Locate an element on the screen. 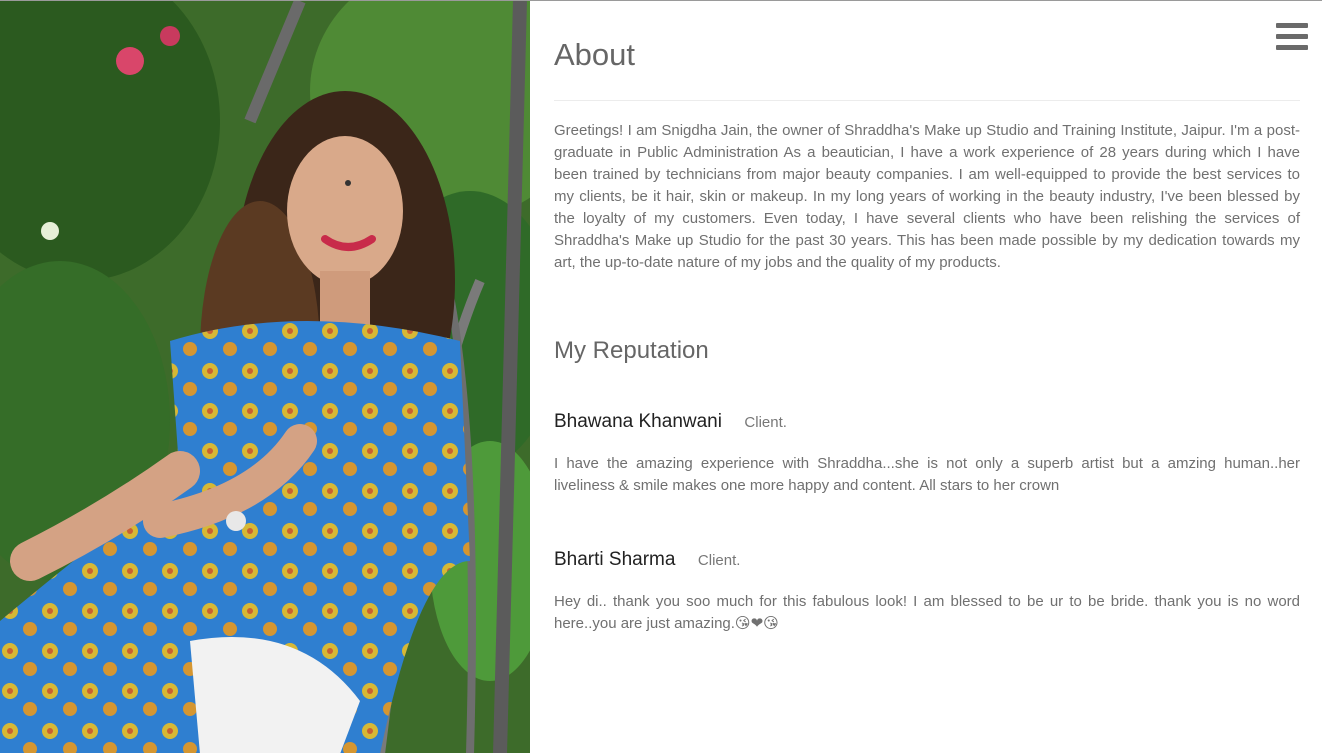 The image size is (1322, 753). reviewer-name: Bhawana Khanwani is located at coordinates (638, 421).